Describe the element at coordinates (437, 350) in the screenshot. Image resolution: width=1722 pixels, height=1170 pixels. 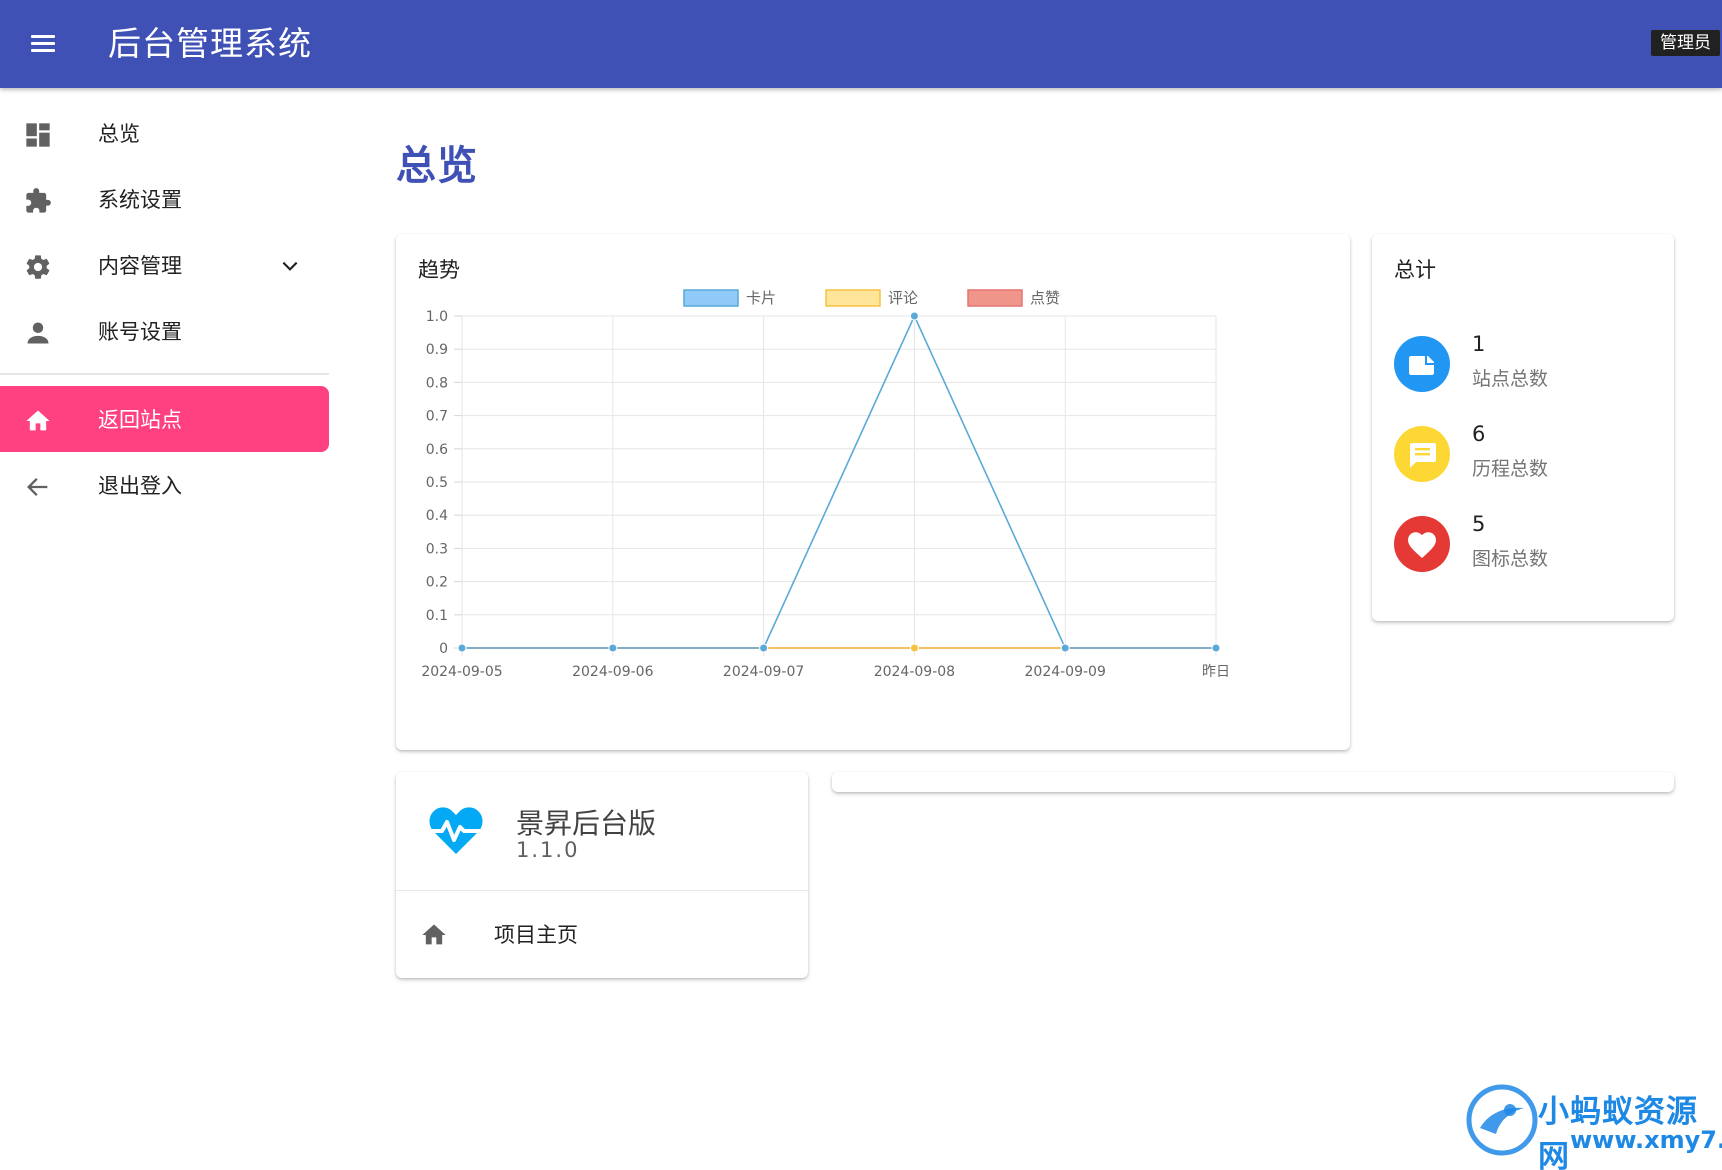
I see `y-tick-label: 0.9` at that location.